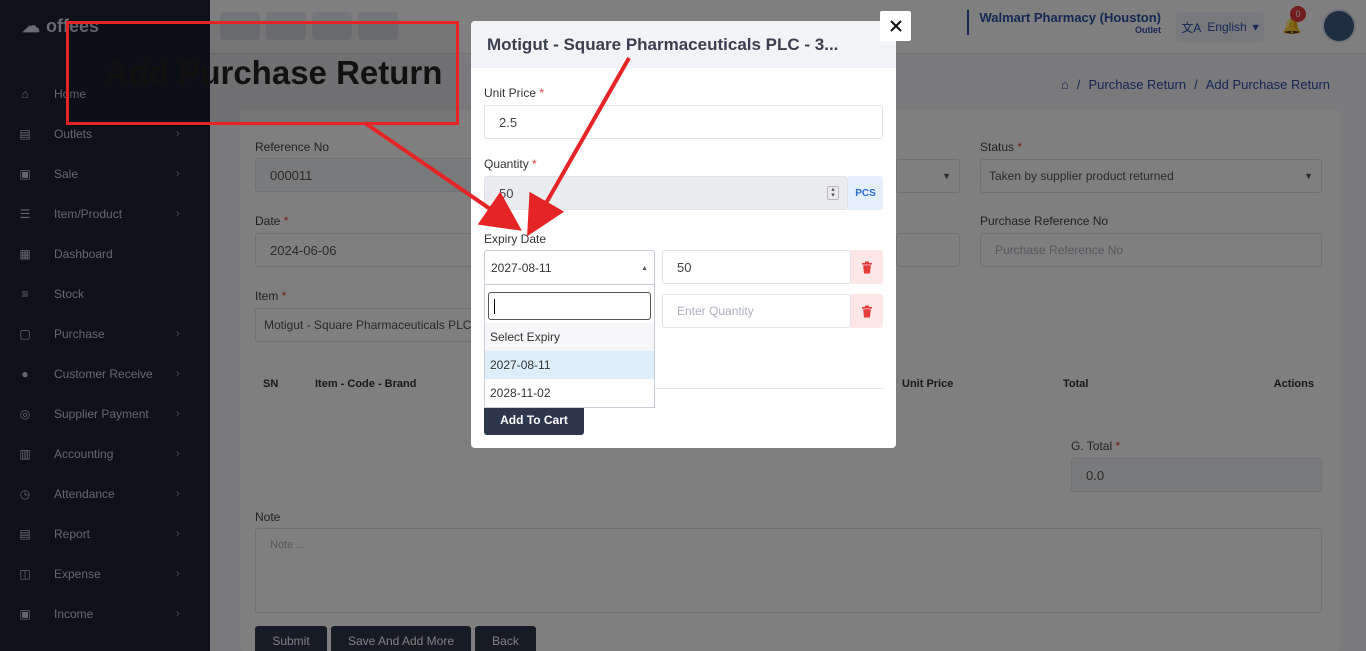 This screenshot has height=651, width=1366. I want to click on expiry-select: 2027-08-11 ▲, so click(569, 267).